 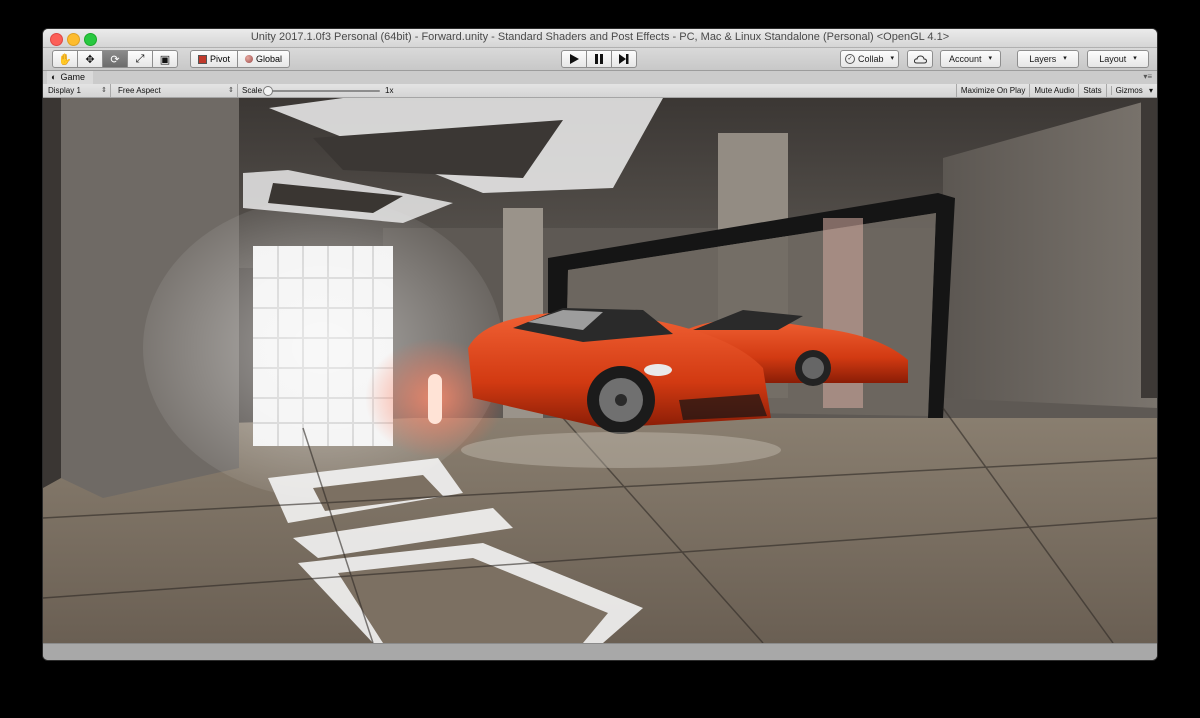 What do you see at coordinates (600, 77) in the screenshot?
I see `game-tab-bar: ◐ Game ▾≡` at bounding box center [600, 77].